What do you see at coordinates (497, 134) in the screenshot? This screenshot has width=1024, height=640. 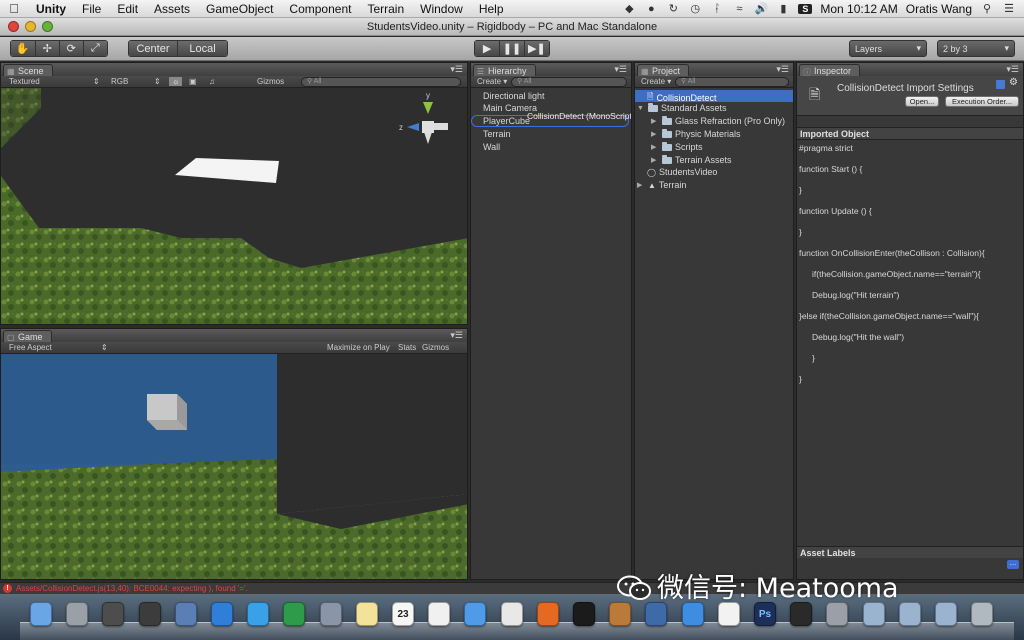 I see `hierarchy-item-terrain: Terrain` at bounding box center [497, 134].